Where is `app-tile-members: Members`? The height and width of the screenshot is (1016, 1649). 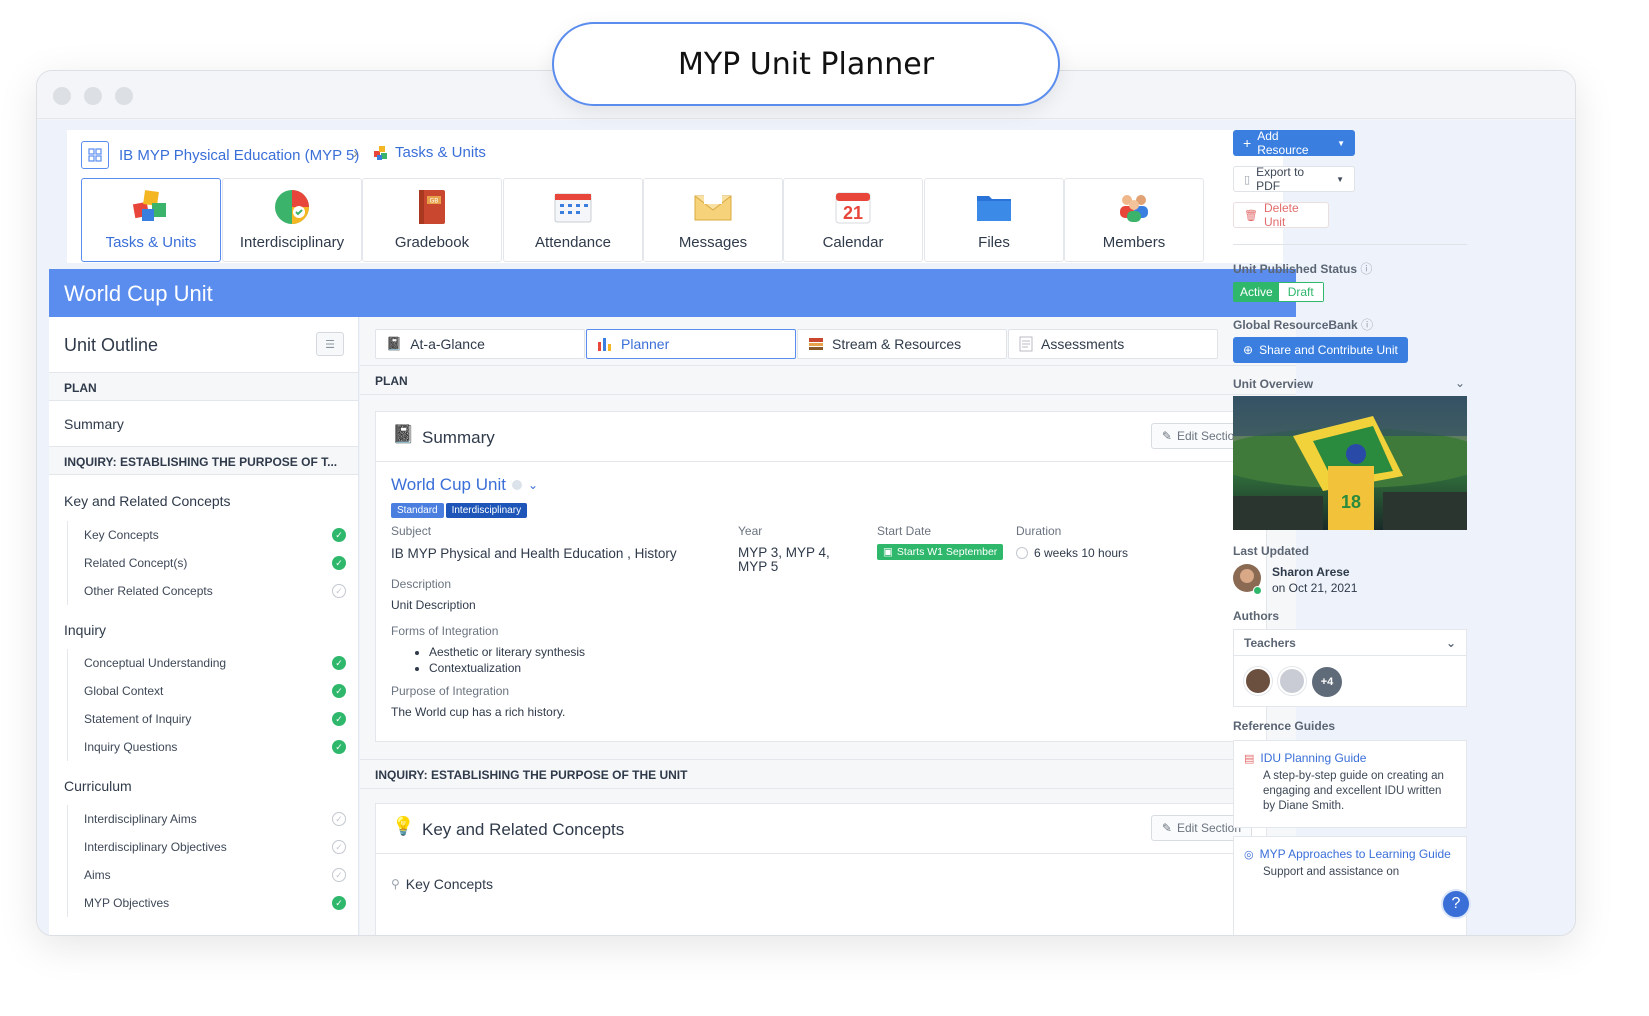 app-tile-members: Members is located at coordinates (1134, 220).